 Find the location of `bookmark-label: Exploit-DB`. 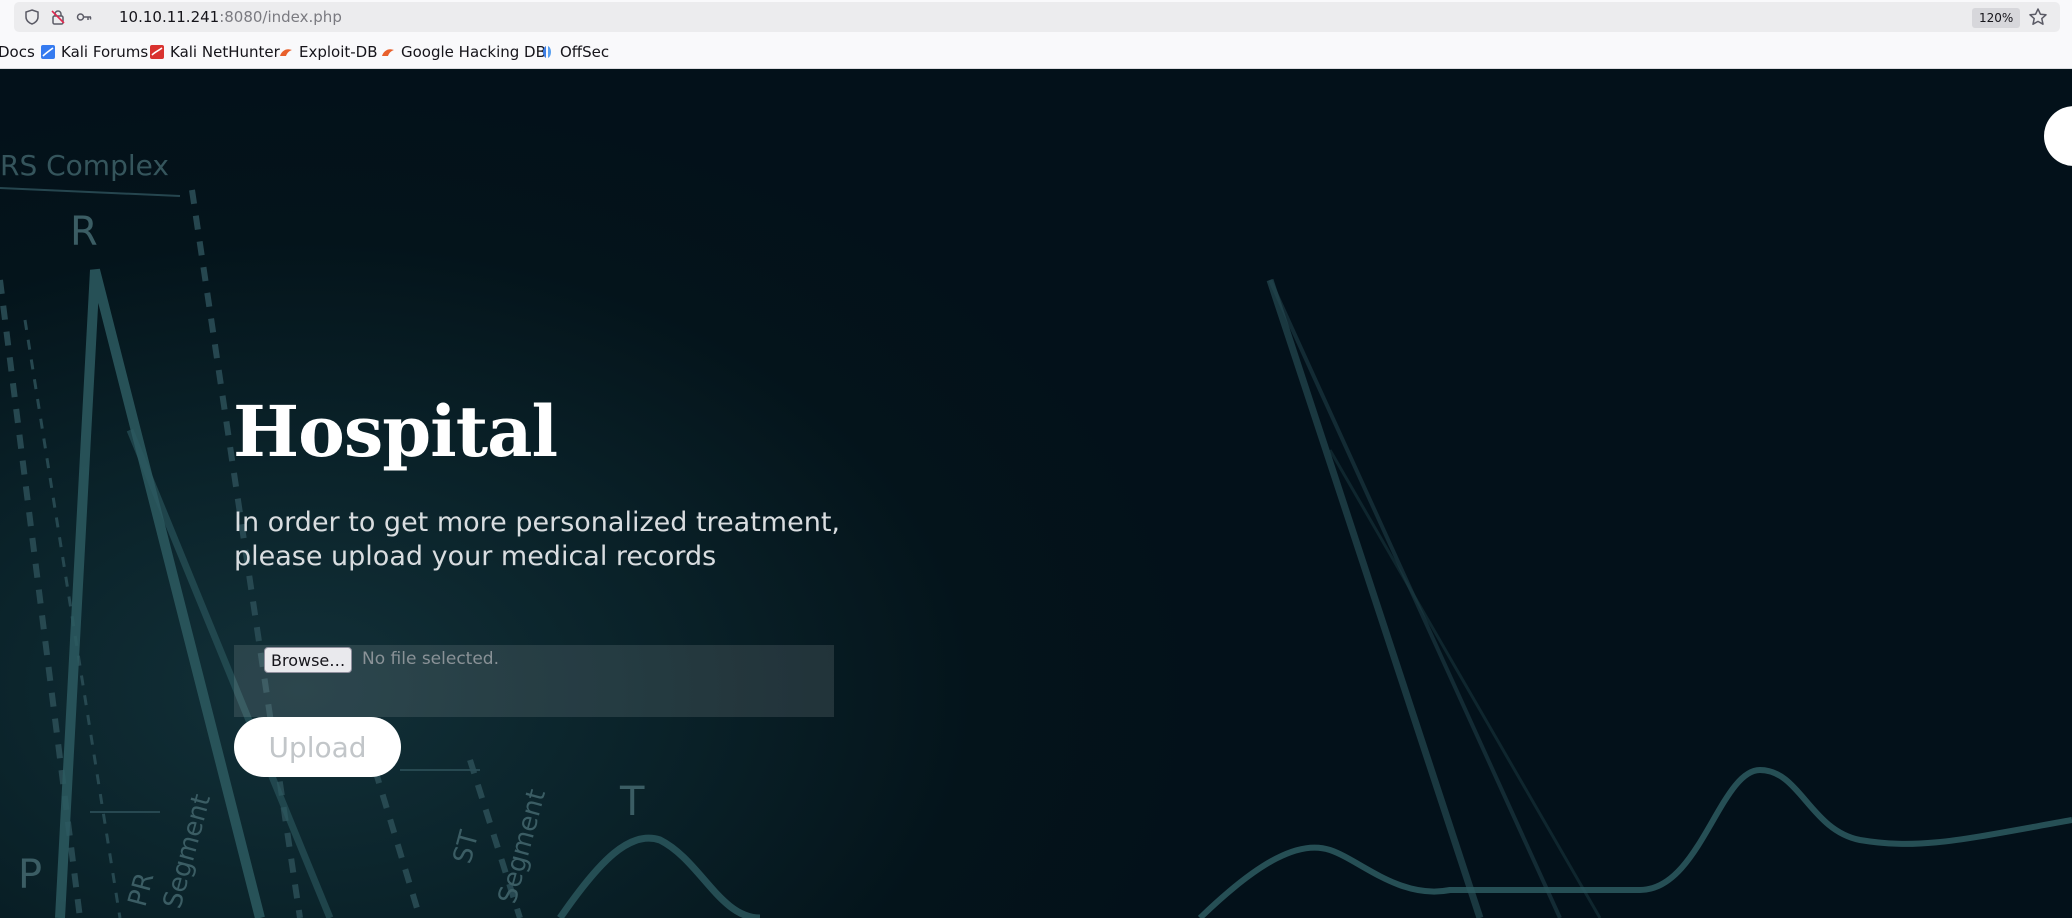

bookmark-label: Exploit-DB is located at coordinates (338, 52).